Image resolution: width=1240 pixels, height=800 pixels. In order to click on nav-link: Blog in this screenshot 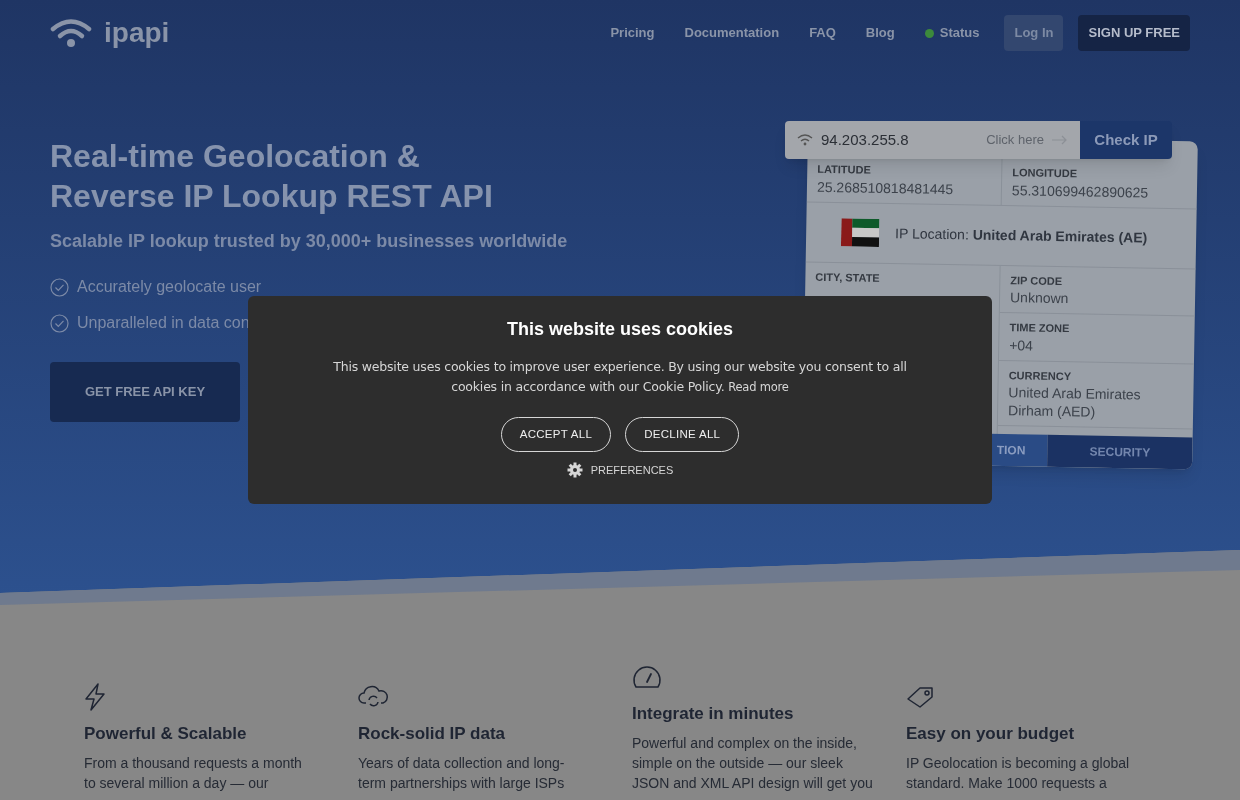, I will do `click(880, 33)`.